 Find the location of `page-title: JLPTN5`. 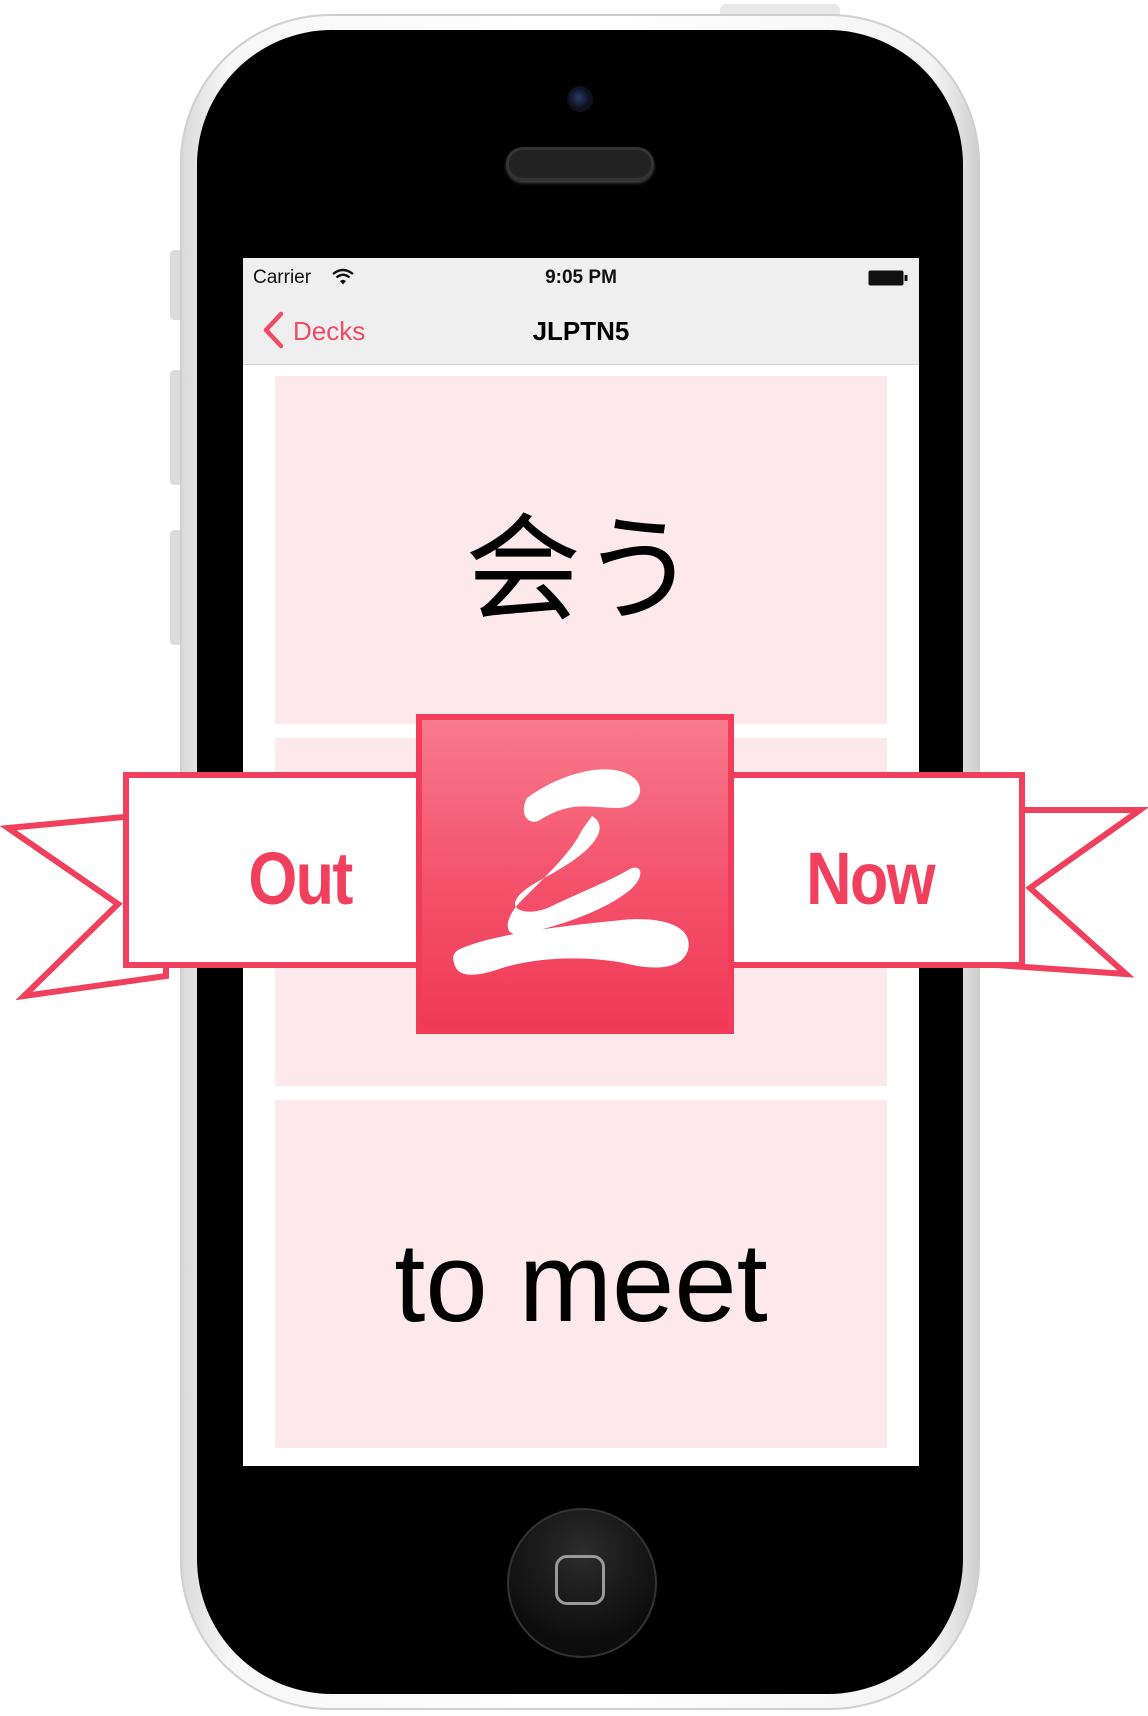

page-title: JLPTN5 is located at coordinates (581, 331).